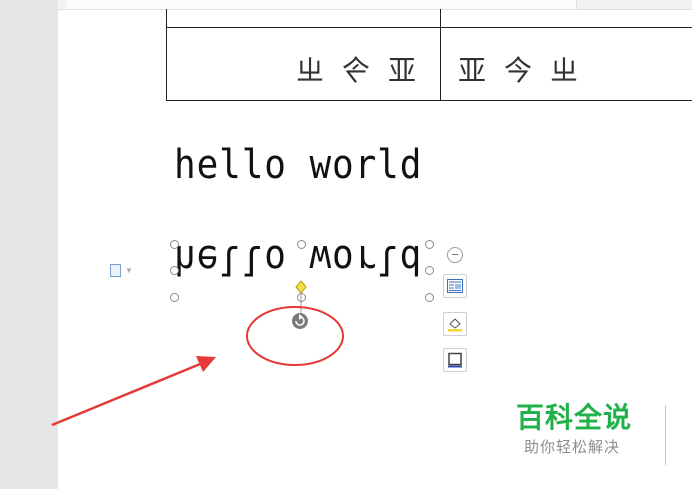 The width and height of the screenshot is (692, 489). Describe the element at coordinates (300, 321) in the screenshot. I see `rotate-icon` at that location.